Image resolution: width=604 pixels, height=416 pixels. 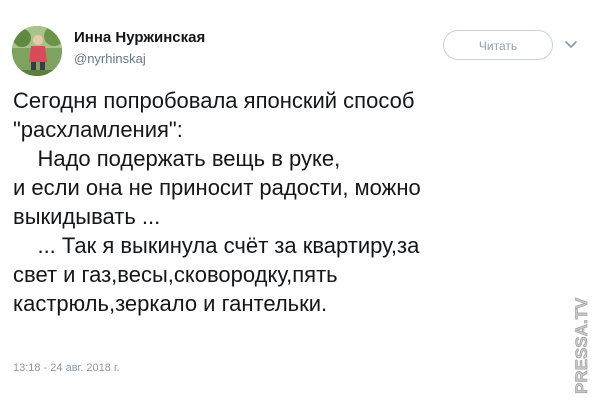 What do you see at coordinates (139, 38) in the screenshot?
I see `display-name: Инна Нуржинская` at bounding box center [139, 38].